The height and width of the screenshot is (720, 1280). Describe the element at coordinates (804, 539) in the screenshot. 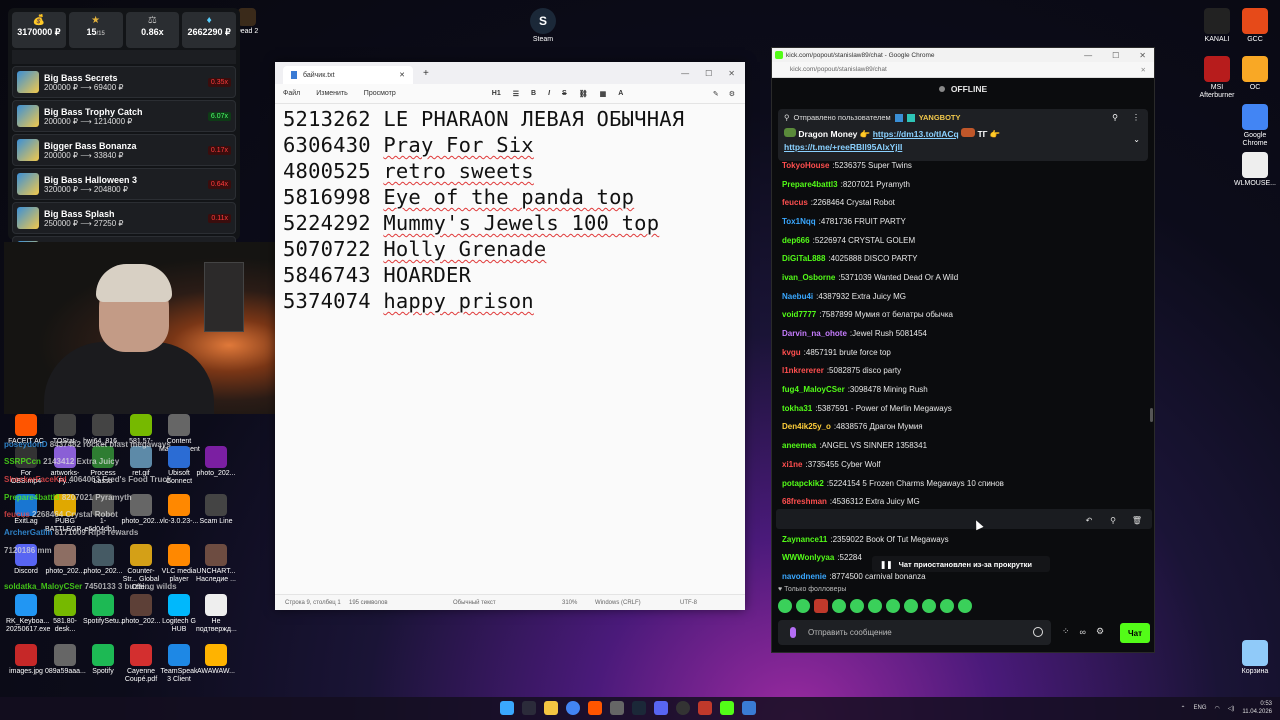

I see `chat-username: Zaynance11` at that location.